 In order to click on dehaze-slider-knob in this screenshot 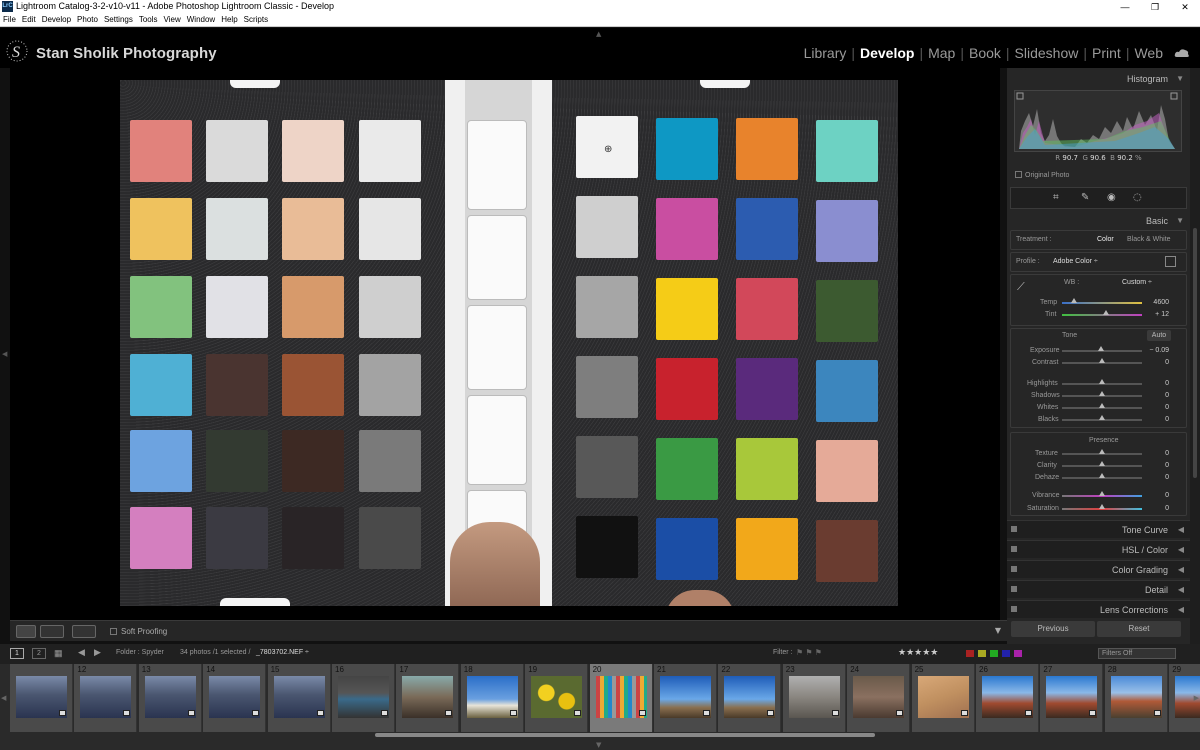, I will do `click(1102, 475)`.